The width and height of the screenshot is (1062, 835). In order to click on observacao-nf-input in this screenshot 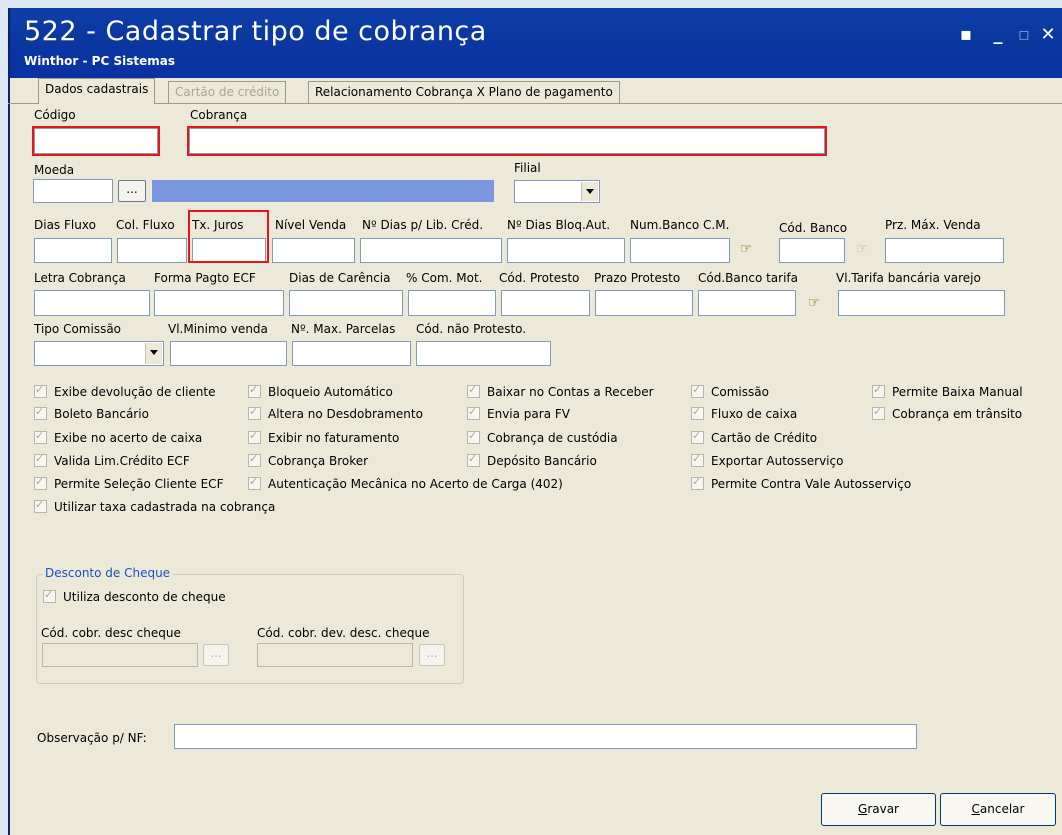, I will do `click(545, 736)`.